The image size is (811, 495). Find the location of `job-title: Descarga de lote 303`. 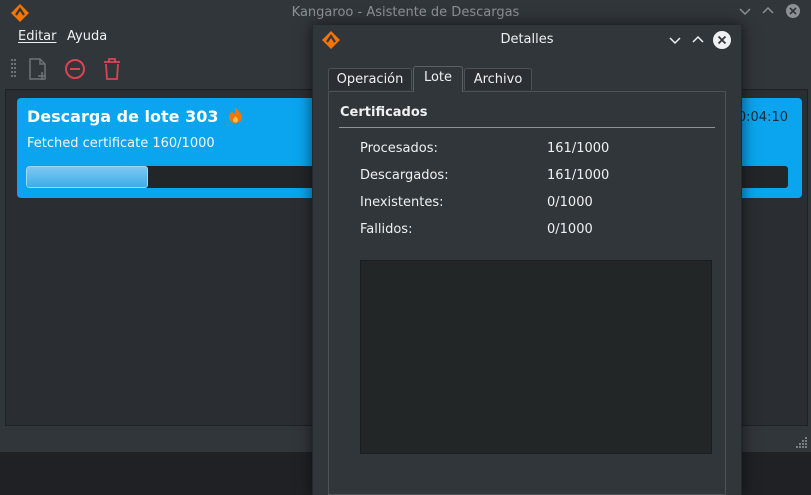

job-title: Descarga de lote 303 is located at coordinates (135, 116).